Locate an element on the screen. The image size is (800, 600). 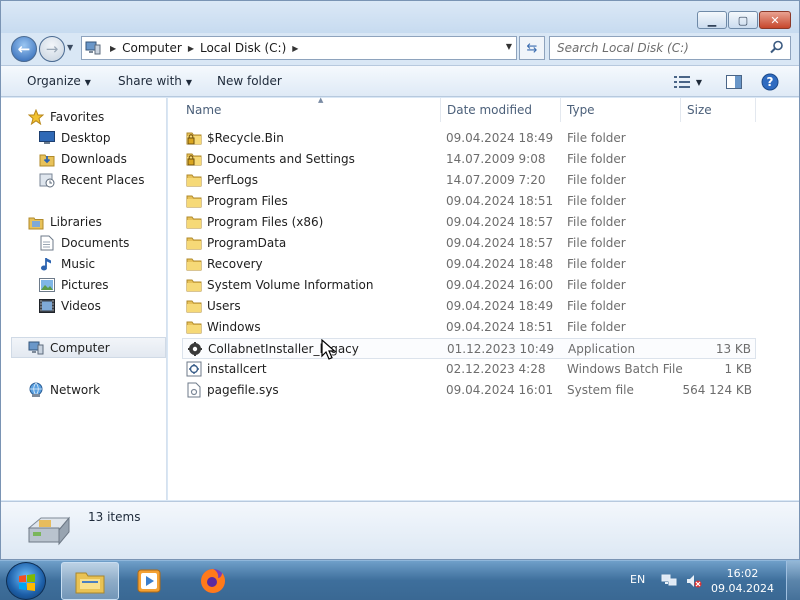
taskbar-explorer-button is located at coordinates (90, 581).